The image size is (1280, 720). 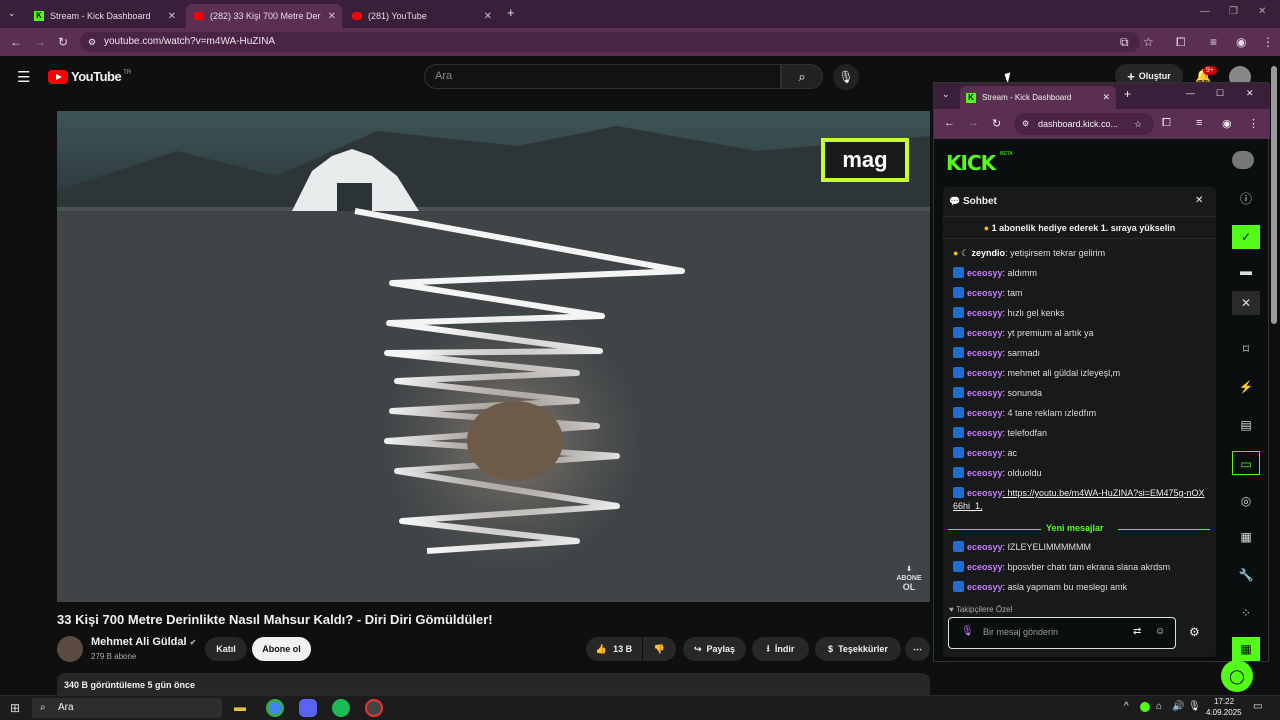 I want to click on file-explorer-icon: ▬, so click(x=240, y=707).